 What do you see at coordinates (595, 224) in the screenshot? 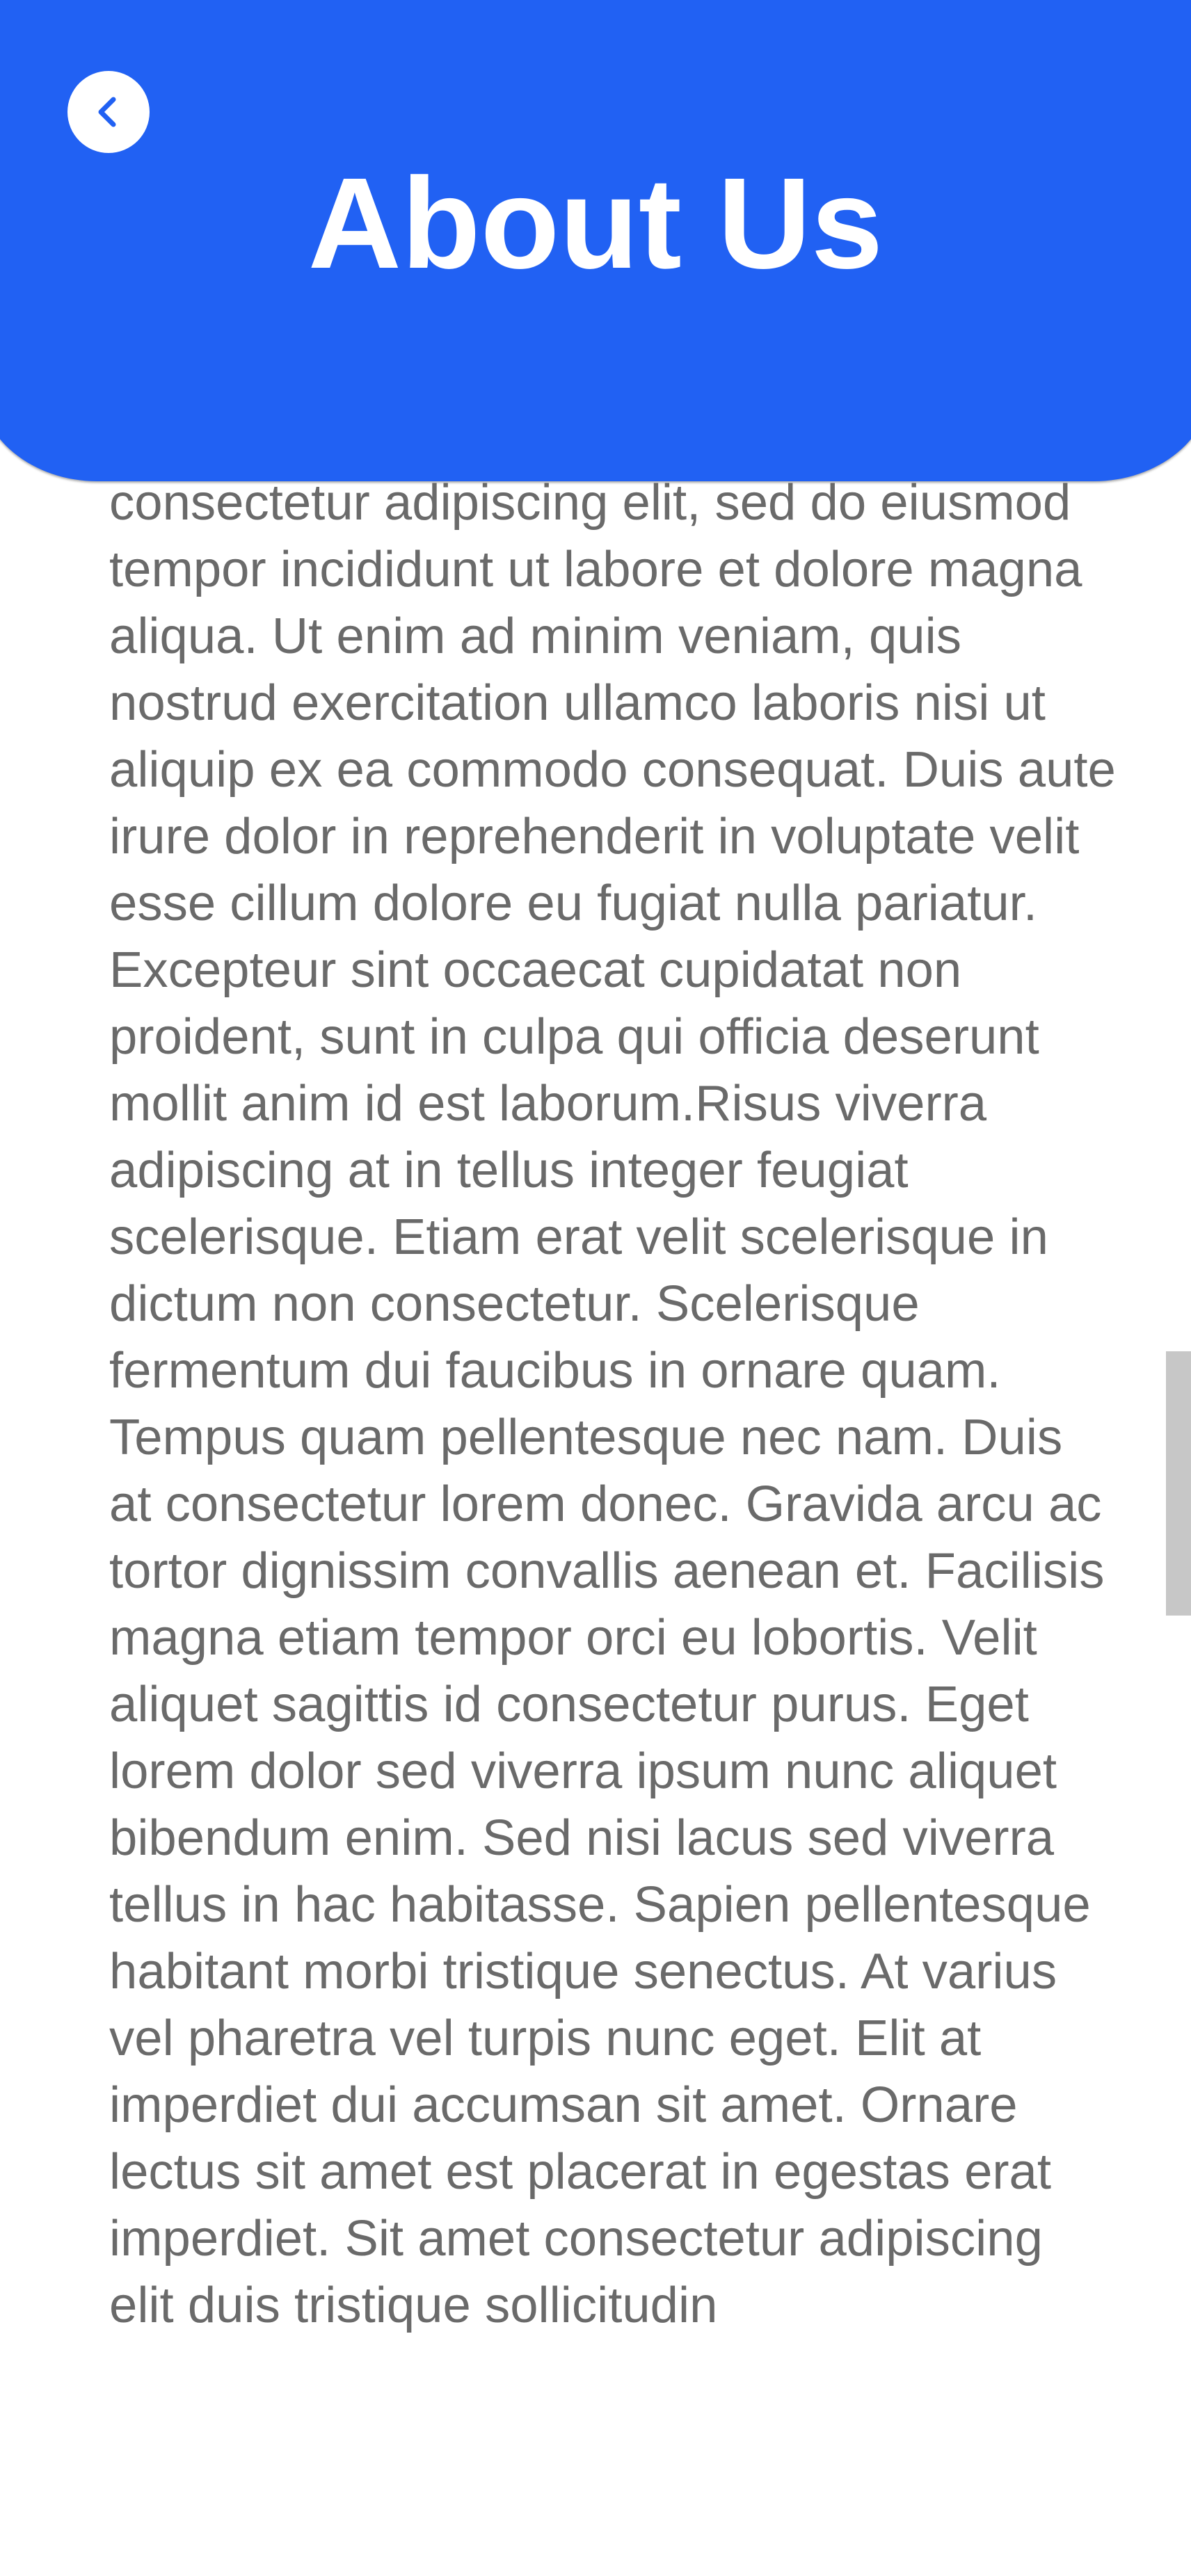
I see `page-title: About Us` at bounding box center [595, 224].